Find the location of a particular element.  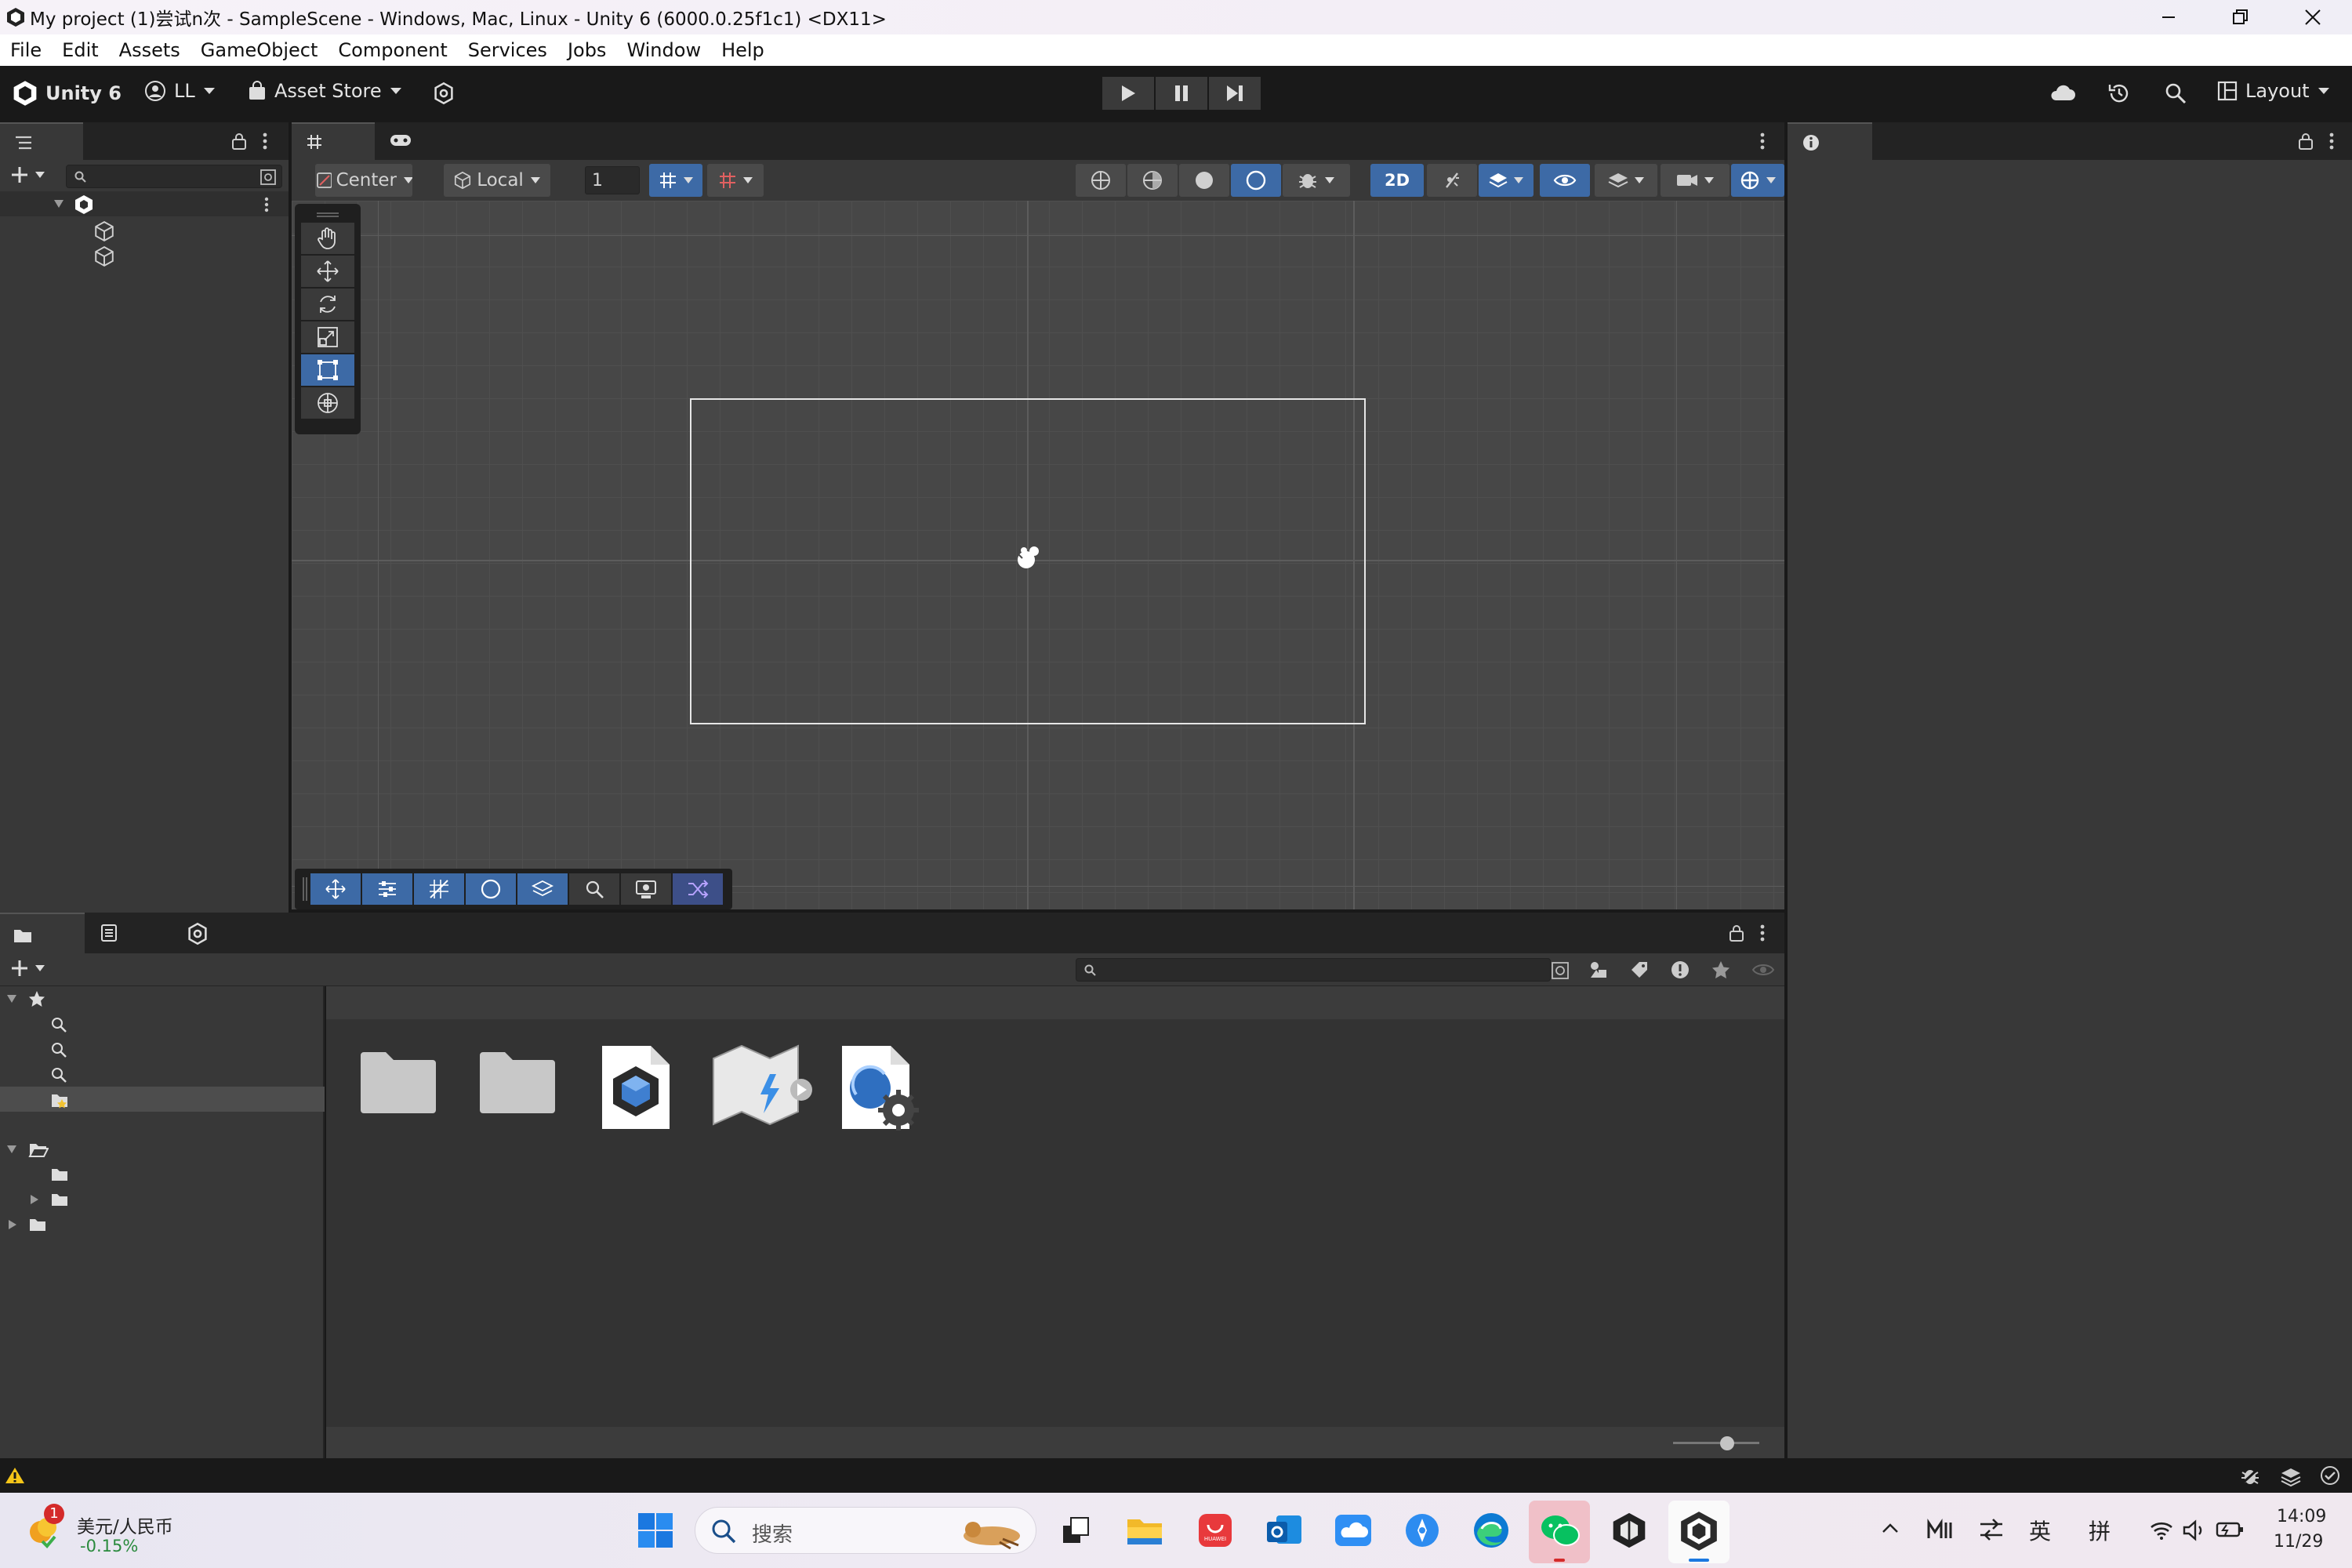

step-button is located at coordinates (1235, 93).